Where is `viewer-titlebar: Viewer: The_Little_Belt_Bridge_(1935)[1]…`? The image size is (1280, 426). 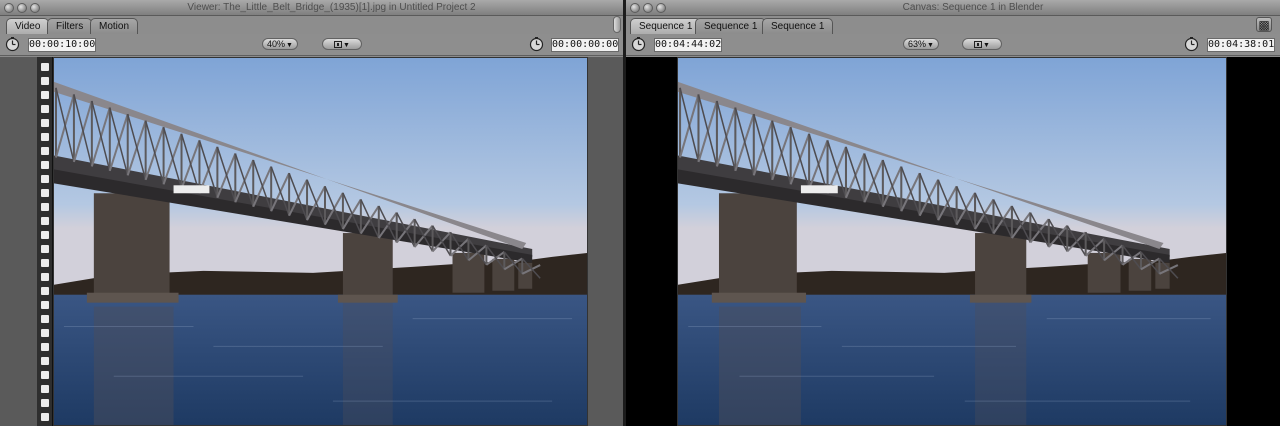 viewer-titlebar: Viewer: The_Little_Belt_Bridge_(1935)[1]… is located at coordinates (311, 8).